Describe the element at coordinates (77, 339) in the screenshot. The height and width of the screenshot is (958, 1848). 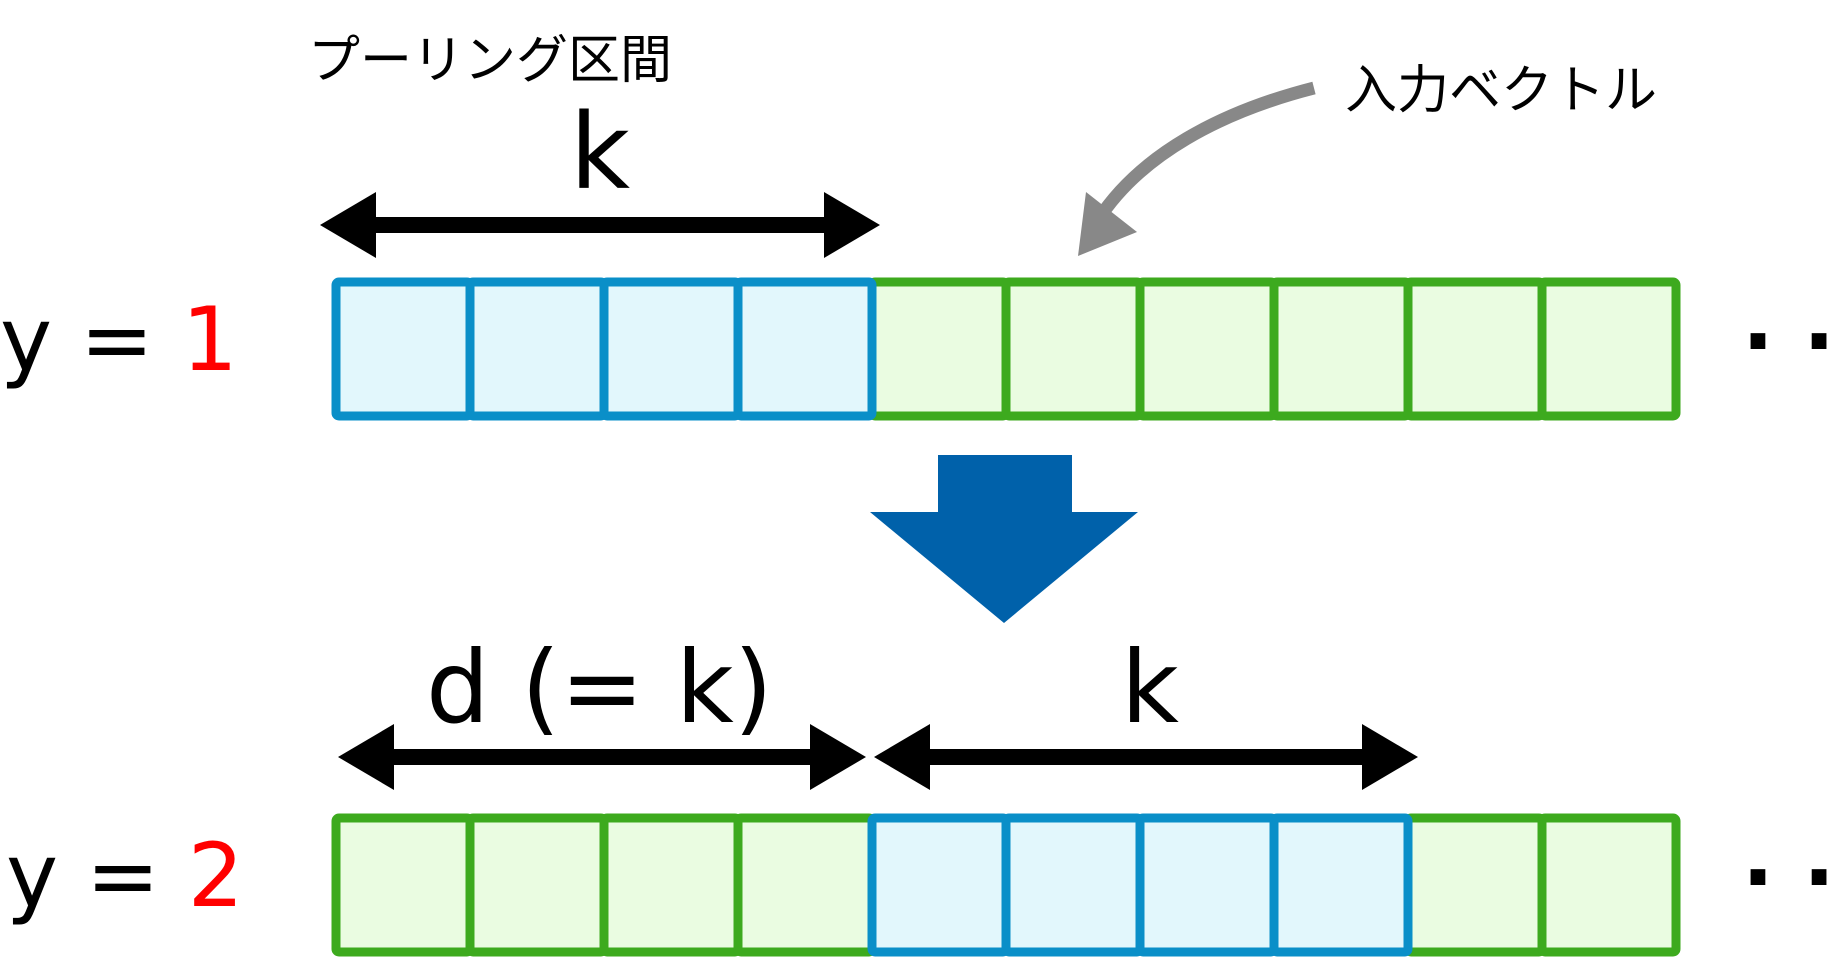
I see `row1-y-prefix: y =` at that location.